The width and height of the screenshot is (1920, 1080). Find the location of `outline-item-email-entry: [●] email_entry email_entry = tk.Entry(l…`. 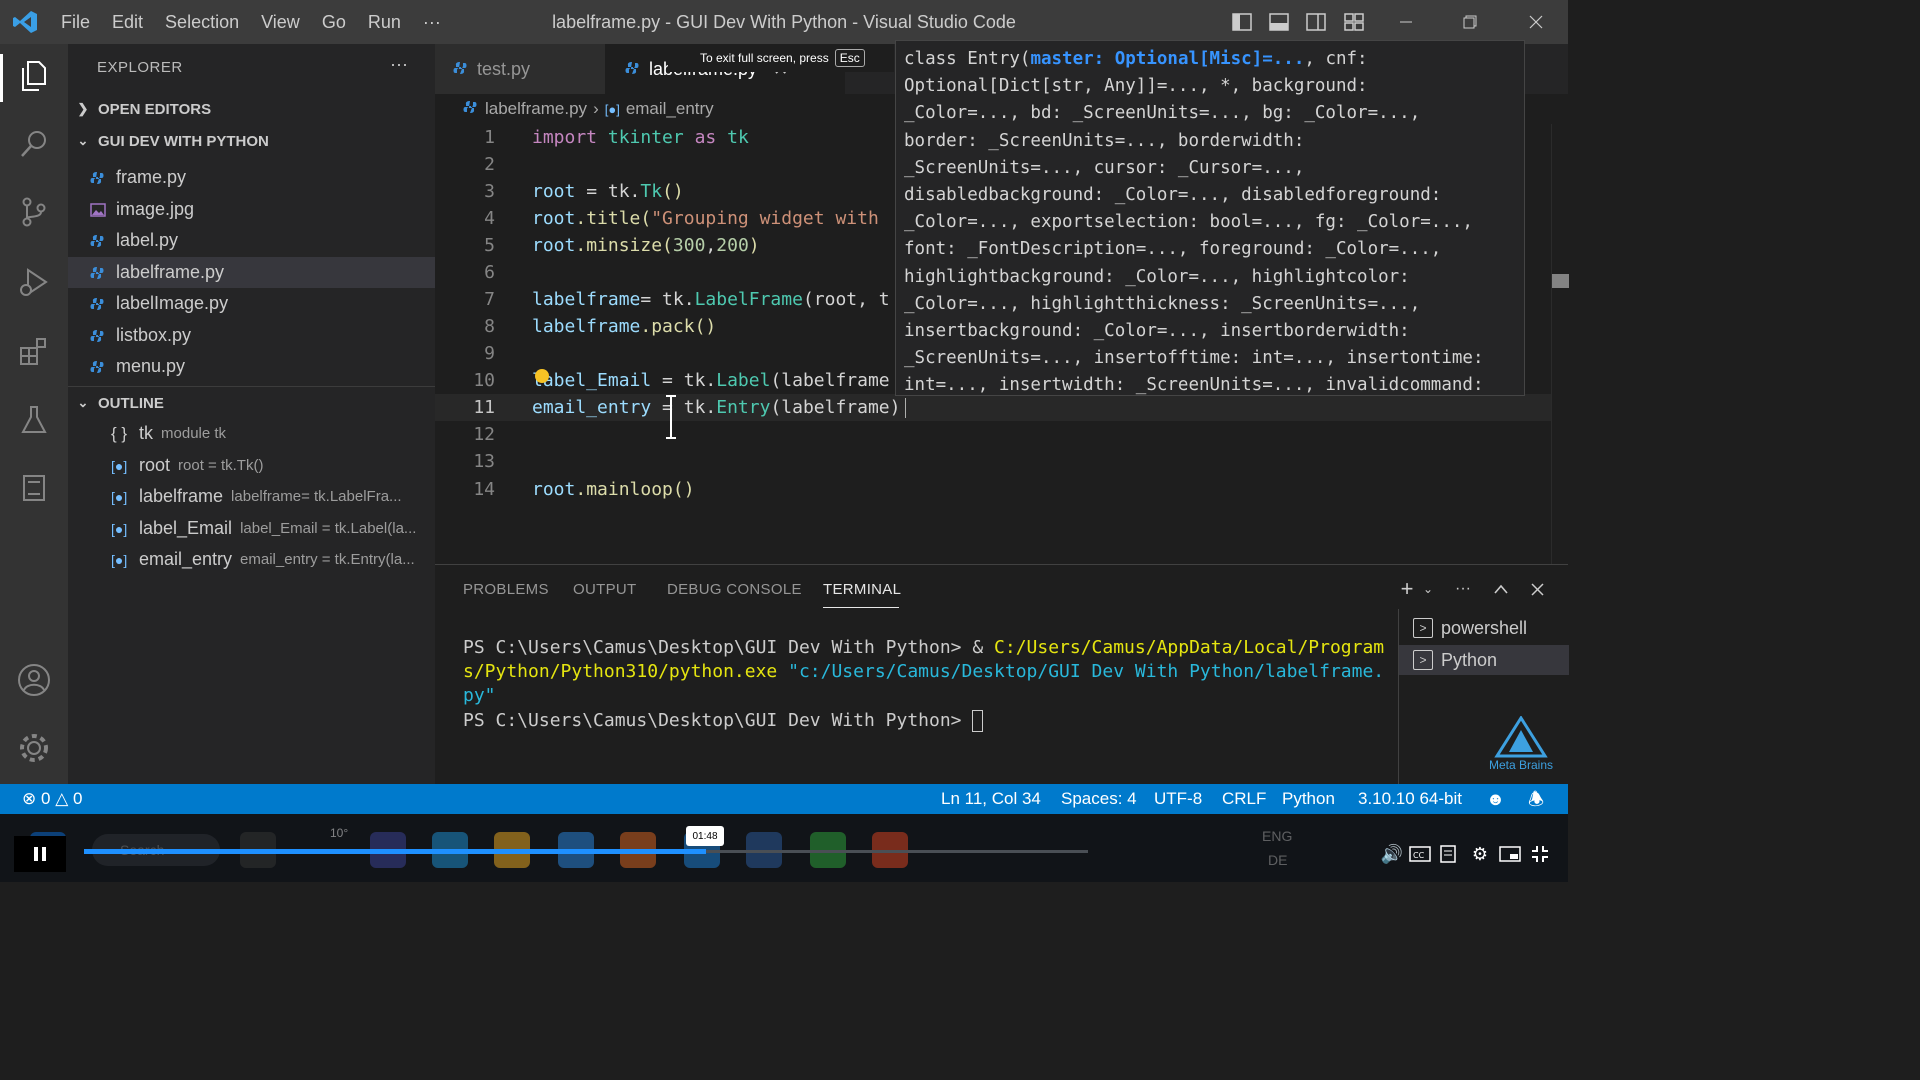

outline-item-email-entry: [●] email_entry email_entry = tk.Entry(l… is located at coordinates (251, 559).